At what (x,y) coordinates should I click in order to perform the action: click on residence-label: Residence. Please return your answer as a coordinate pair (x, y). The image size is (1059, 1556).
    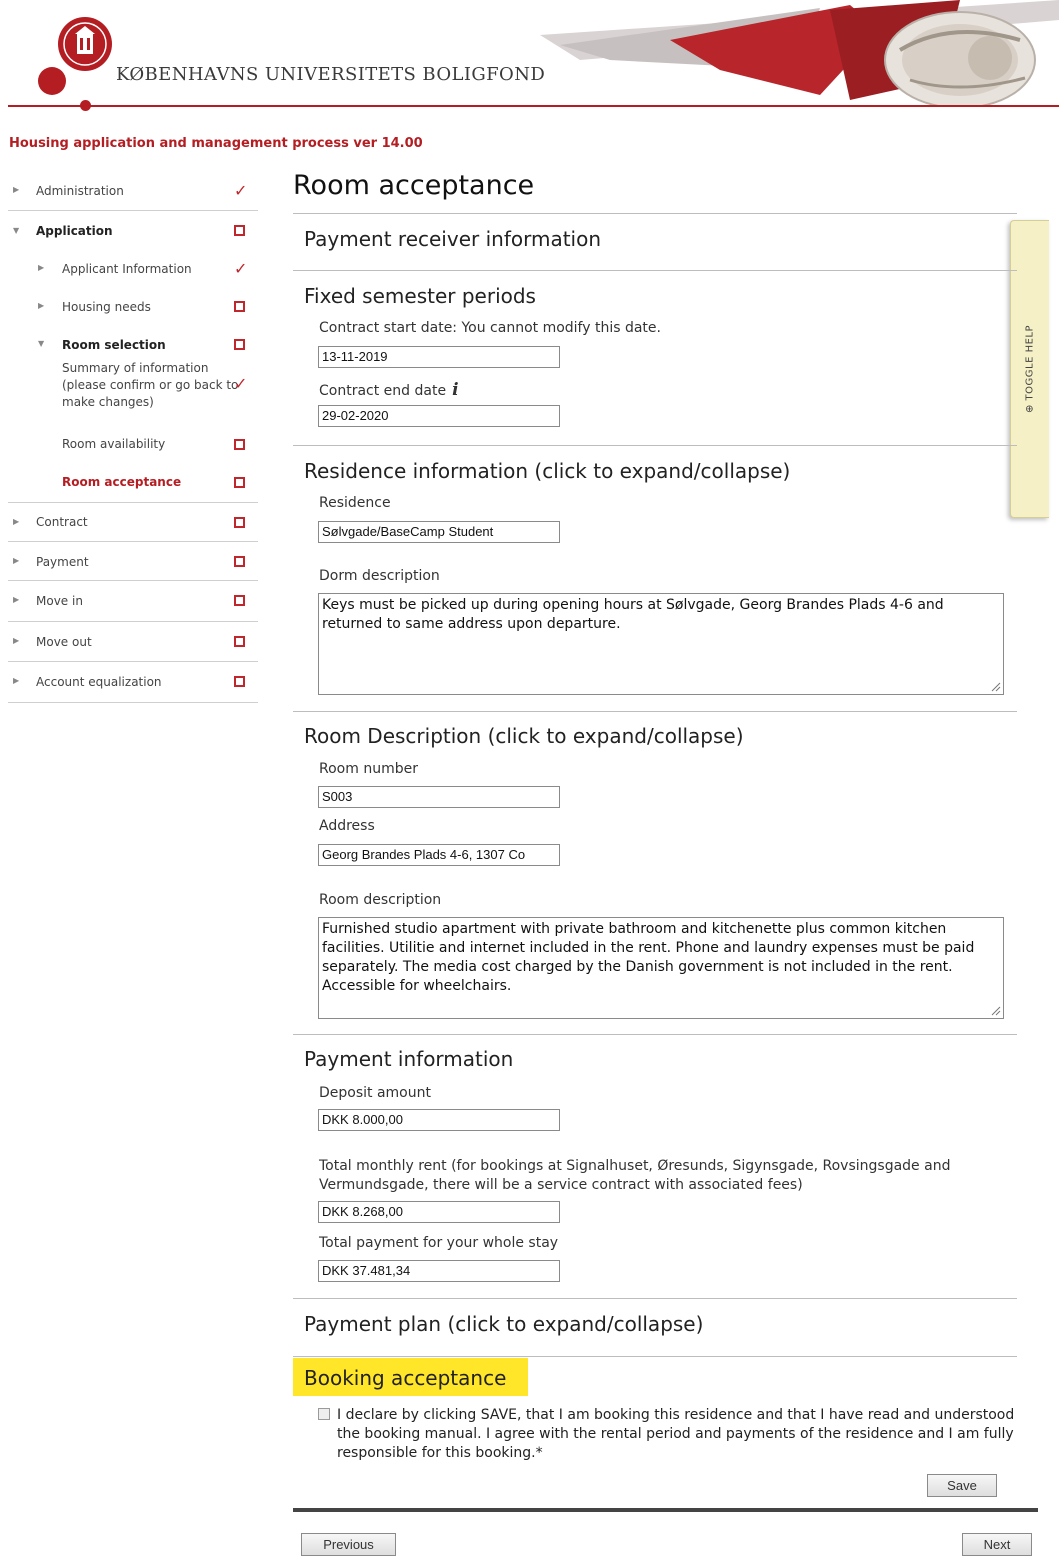
    Looking at the image, I should click on (355, 503).